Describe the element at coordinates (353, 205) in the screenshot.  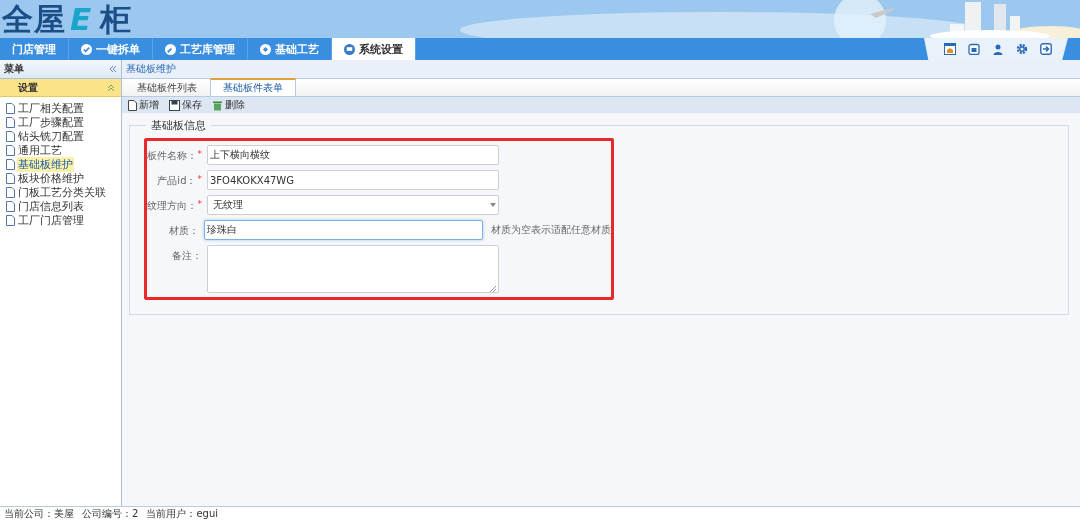
I see `dropdown-field: 无纹理` at that location.